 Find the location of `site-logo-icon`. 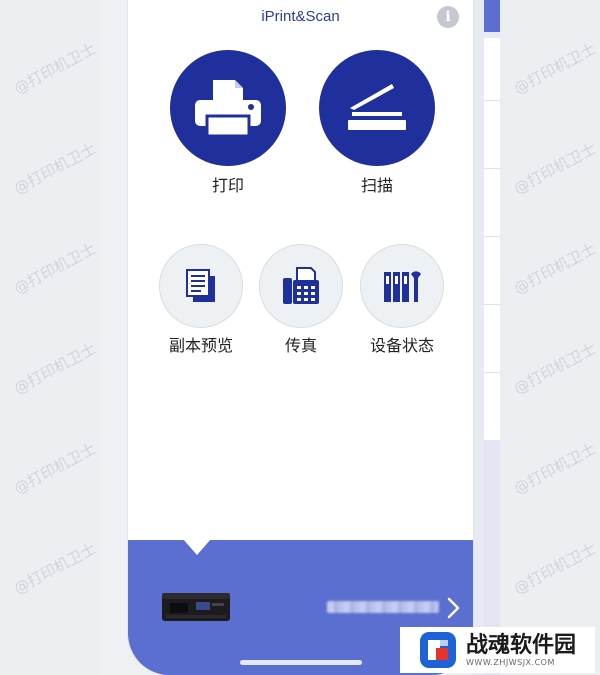

site-logo-icon is located at coordinates (438, 650).